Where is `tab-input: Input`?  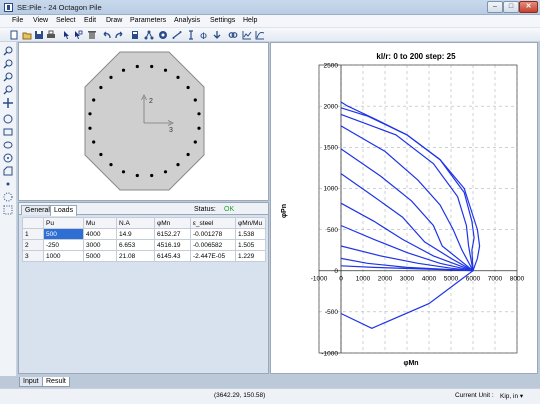 tab-input: Input is located at coordinates (31, 382).